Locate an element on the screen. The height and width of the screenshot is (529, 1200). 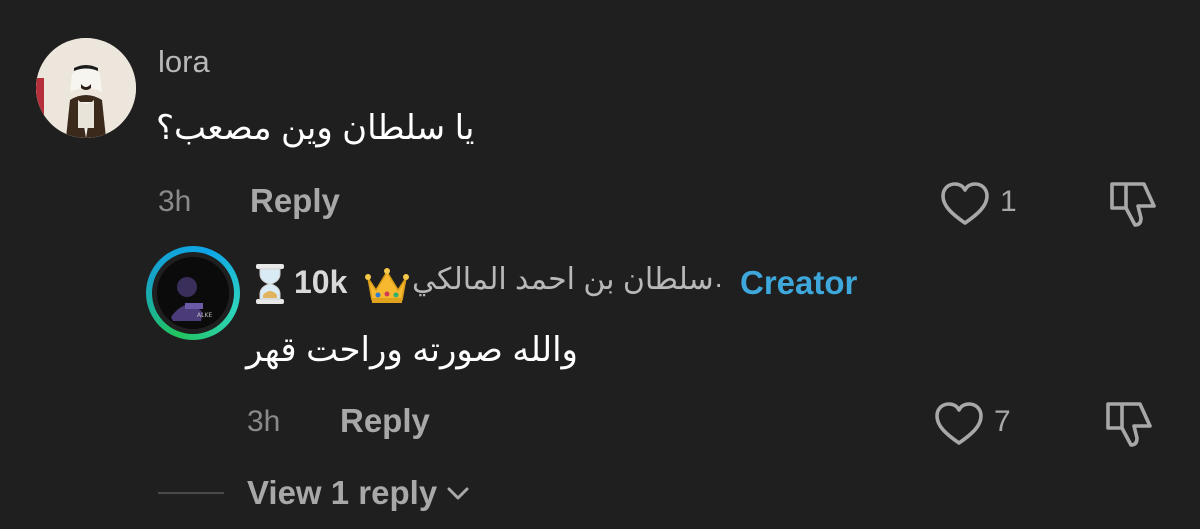
comment-text: يا سلطان وين مصعب؟ is located at coordinates (315, 128).